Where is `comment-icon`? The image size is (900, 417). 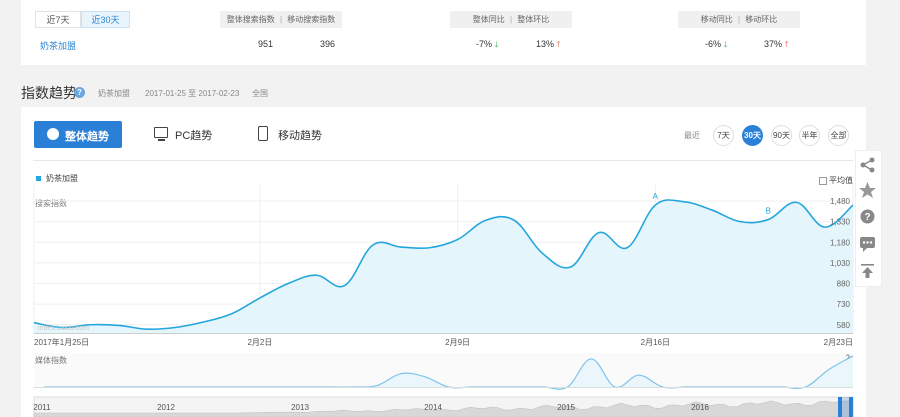 comment-icon is located at coordinates (867, 243).